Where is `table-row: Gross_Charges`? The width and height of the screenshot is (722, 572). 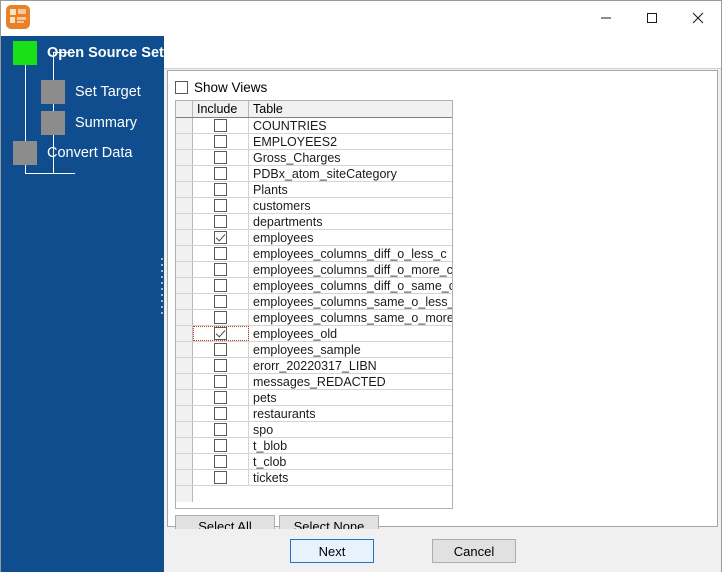
table-row: Gross_Charges is located at coordinates (314, 158).